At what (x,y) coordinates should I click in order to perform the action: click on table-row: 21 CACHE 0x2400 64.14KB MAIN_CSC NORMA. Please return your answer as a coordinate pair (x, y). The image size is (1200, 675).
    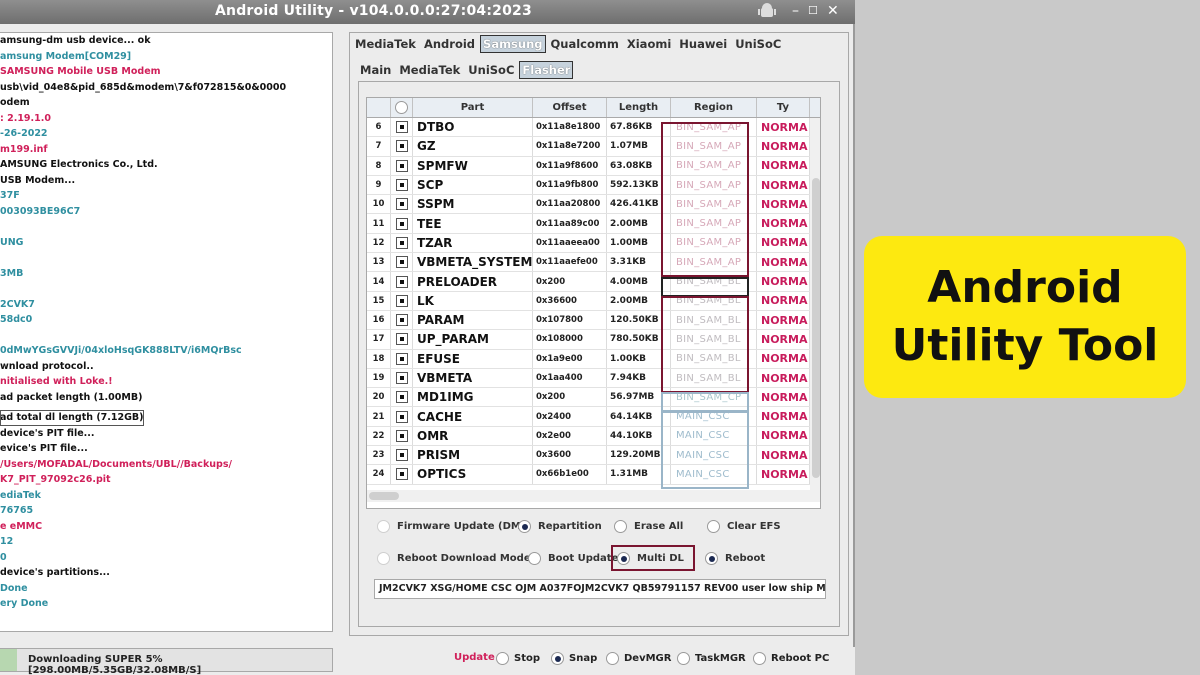
    Looking at the image, I should click on (588, 417).